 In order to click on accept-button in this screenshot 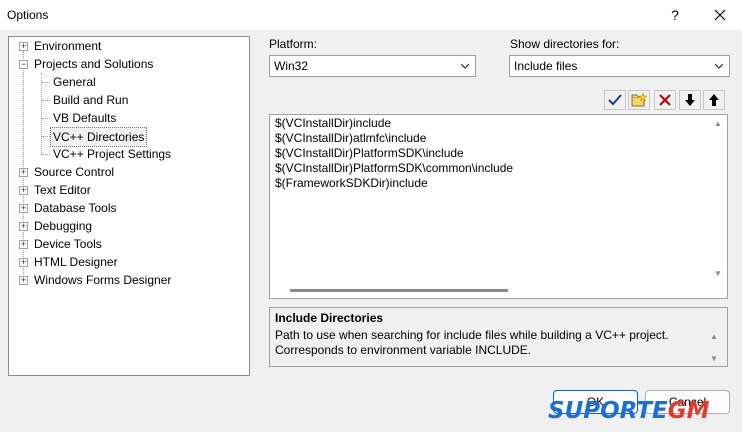, I will do `click(615, 100)`.